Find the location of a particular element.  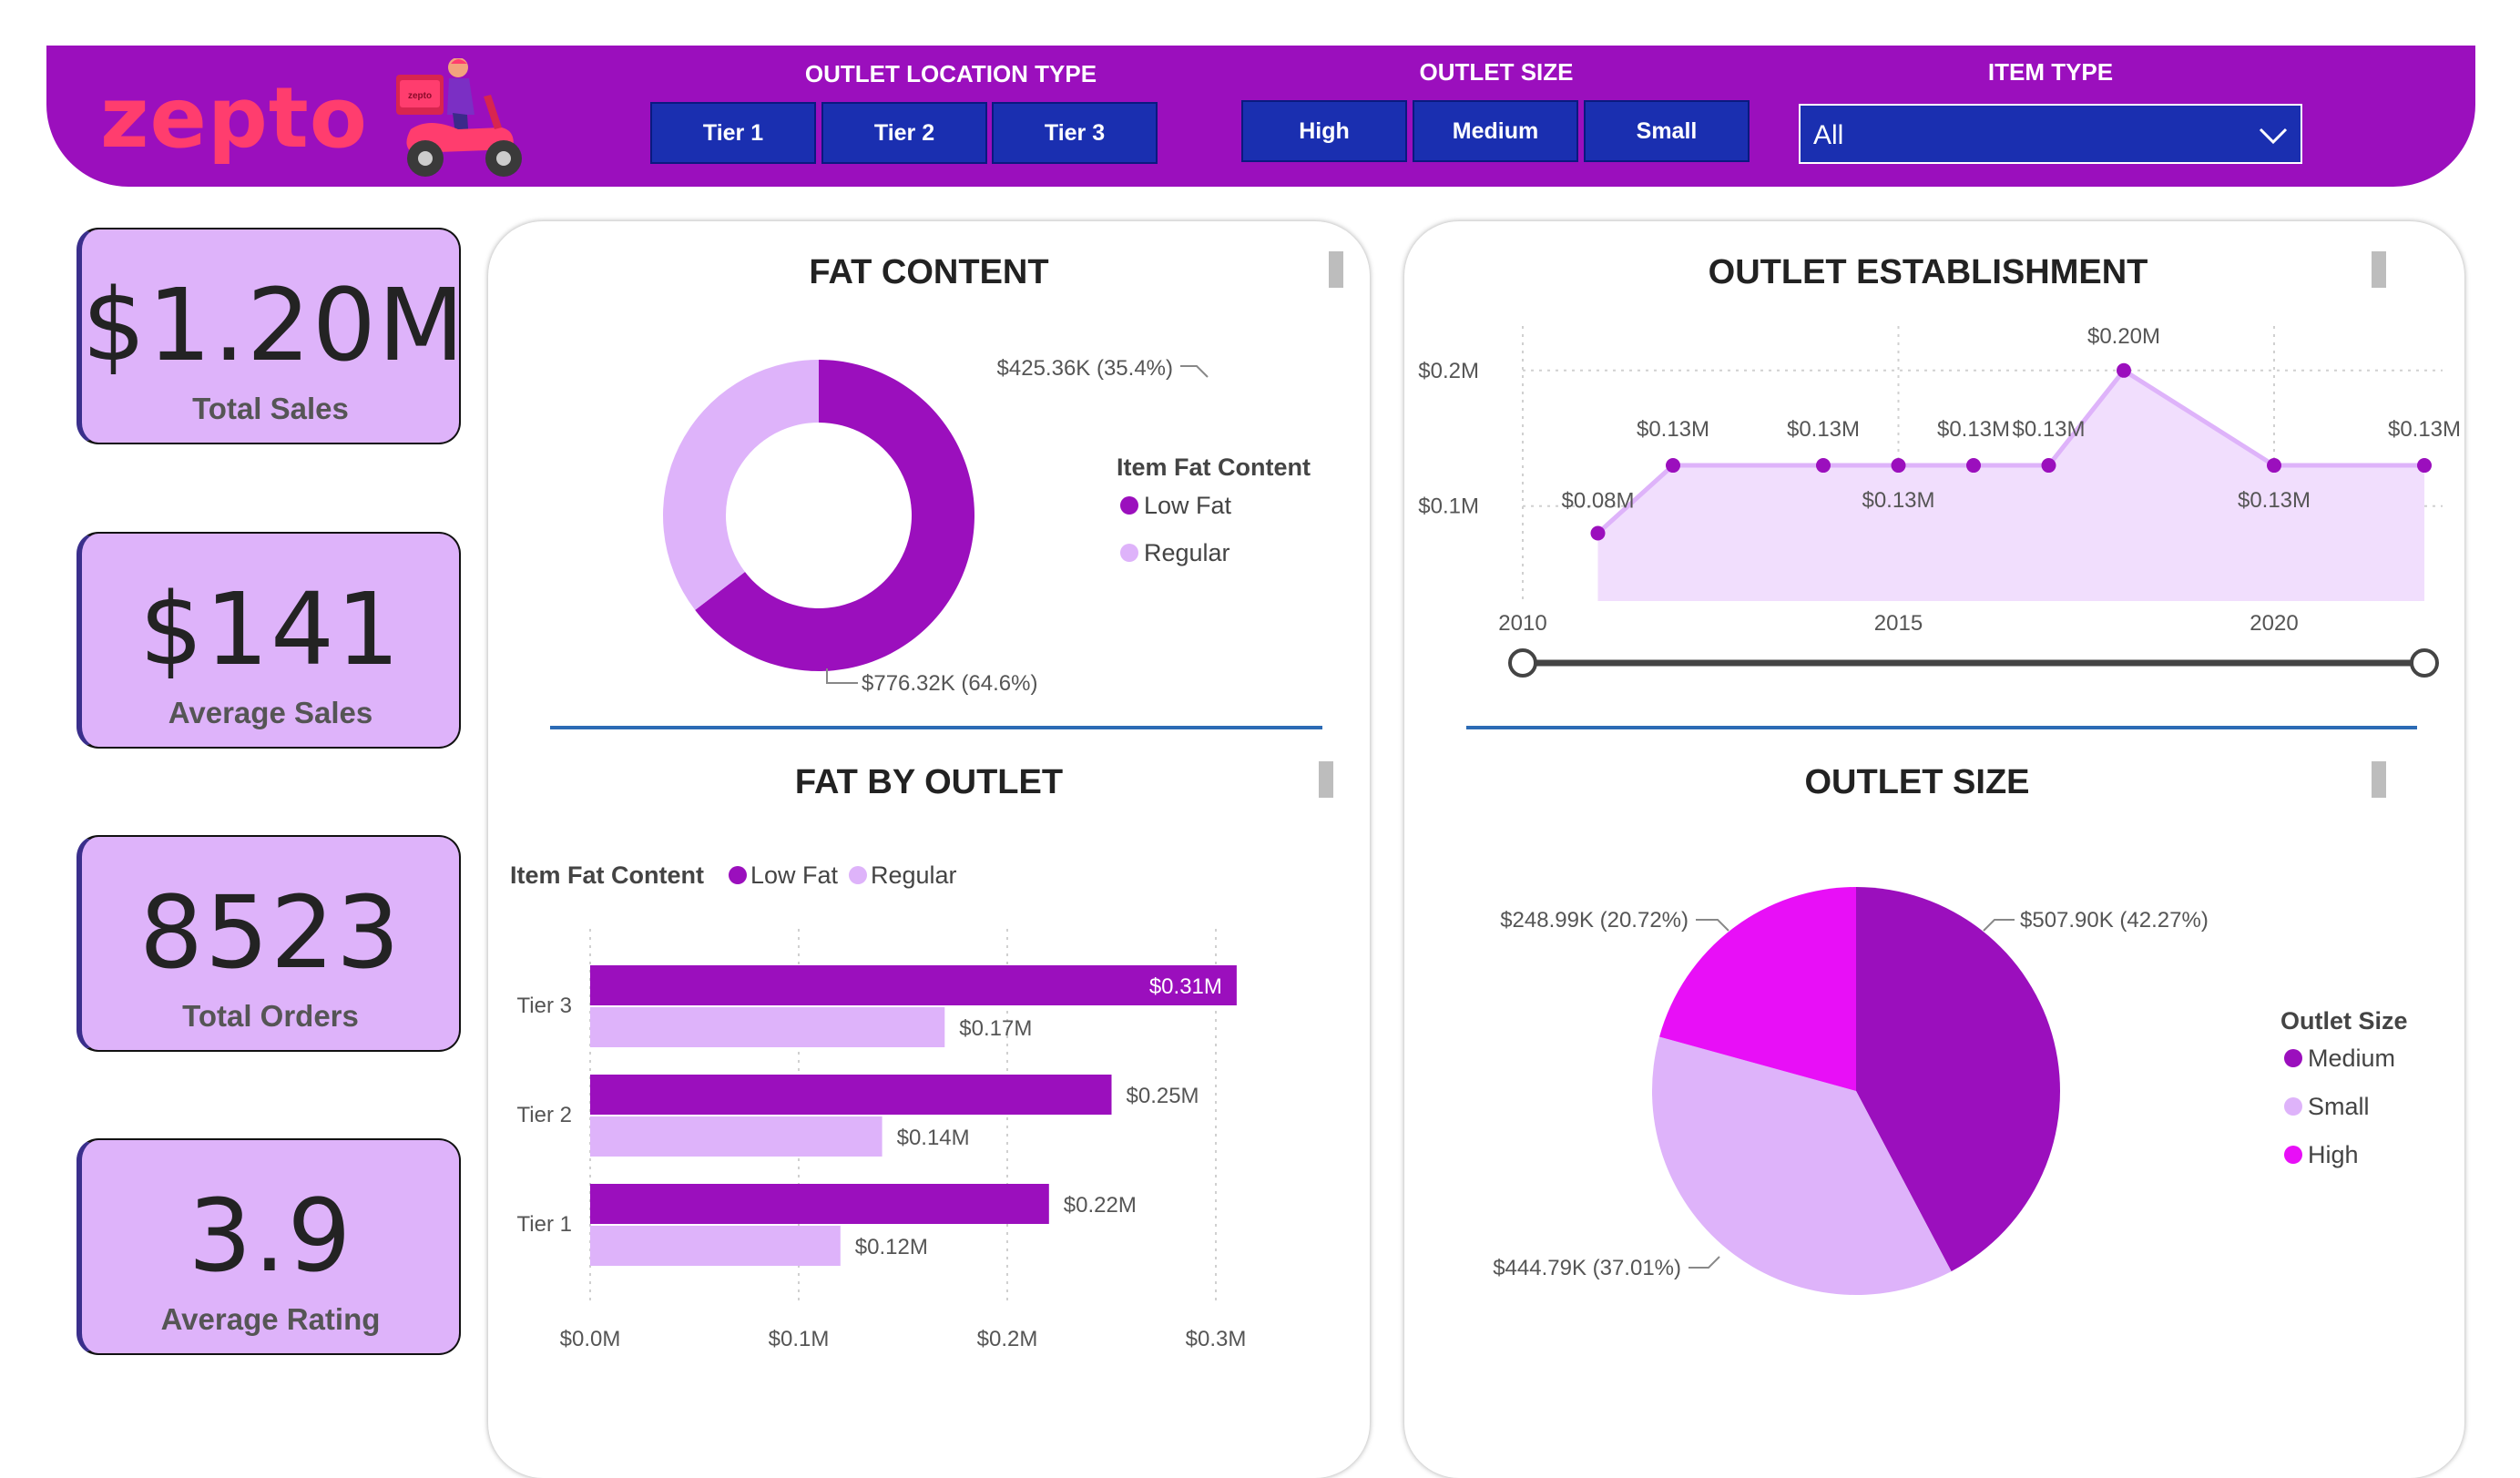

slice-label-low-fat: $776.32K (64.6%) is located at coordinates (950, 683).